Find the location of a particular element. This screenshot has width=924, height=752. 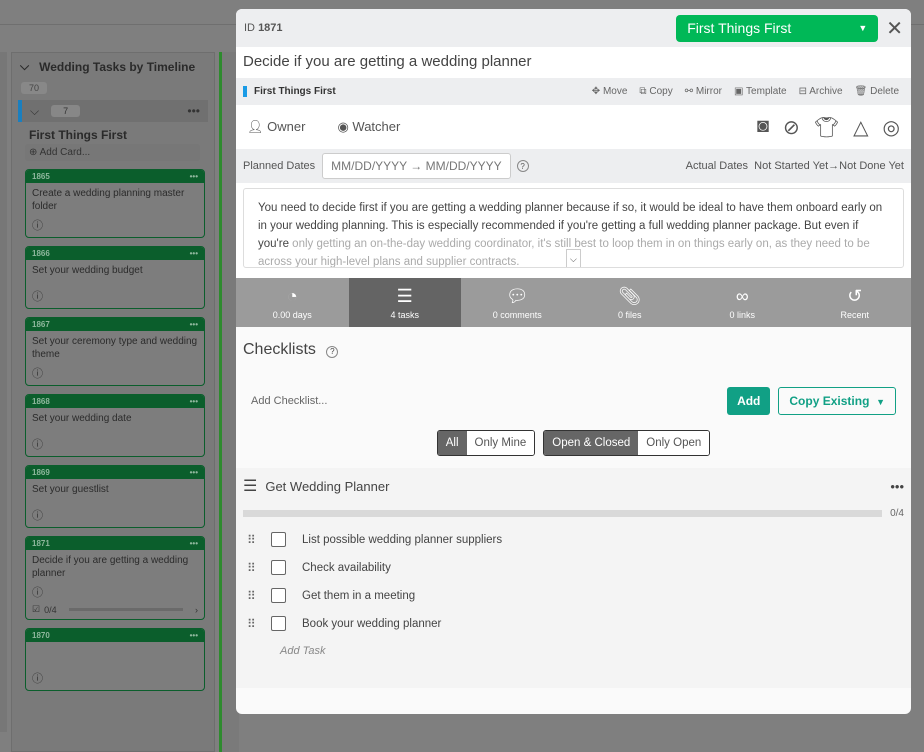

expand-icon: ⌵ is located at coordinates (573, 258).